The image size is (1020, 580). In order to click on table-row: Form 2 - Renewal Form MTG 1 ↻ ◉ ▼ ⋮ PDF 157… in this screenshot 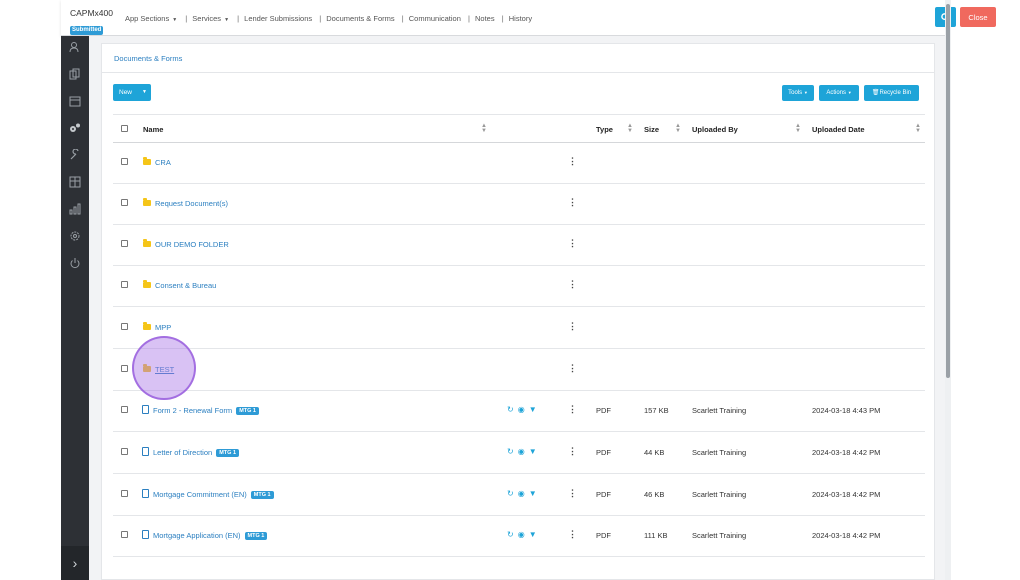, I will do `click(519, 411)`.